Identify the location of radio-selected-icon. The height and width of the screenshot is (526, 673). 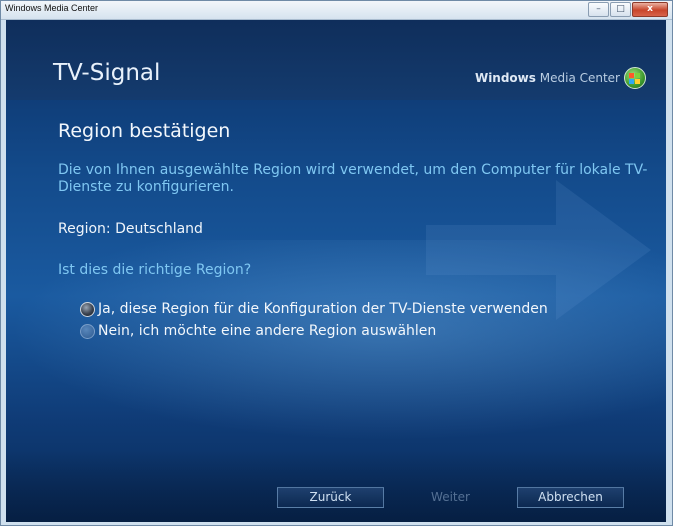
(87, 309).